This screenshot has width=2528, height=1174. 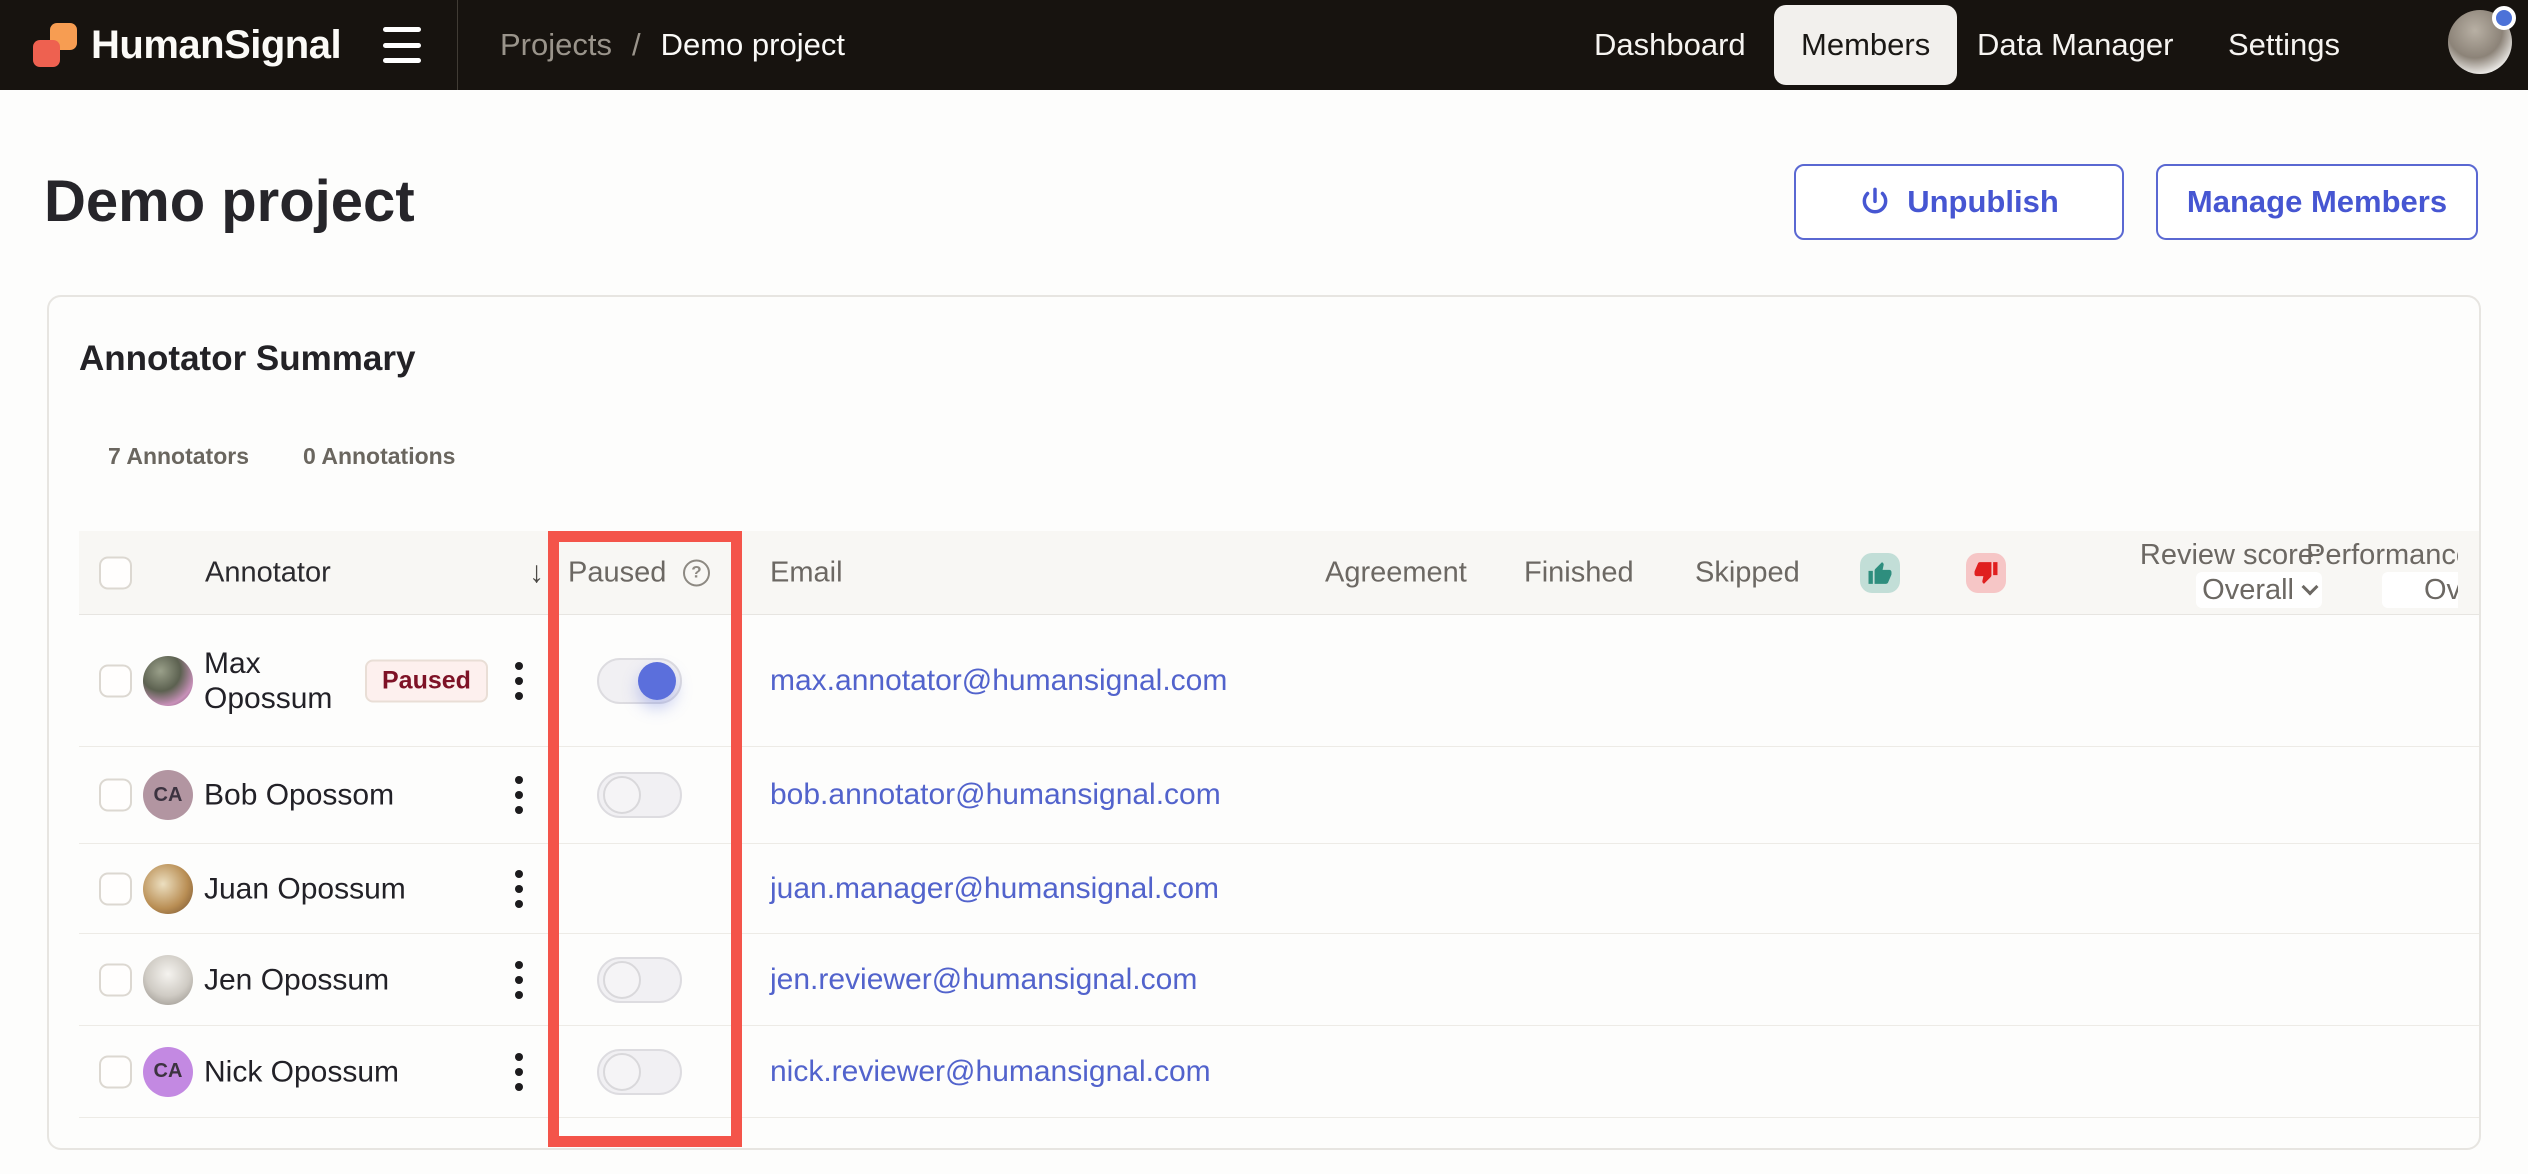 What do you see at coordinates (2482, 40) in the screenshot?
I see `user-avatar` at bounding box center [2482, 40].